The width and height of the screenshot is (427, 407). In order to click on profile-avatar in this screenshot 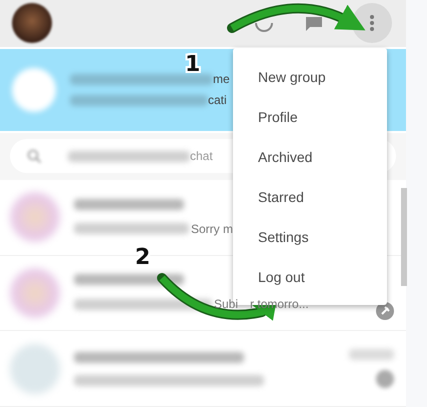, I will do `click(32, 23)`.